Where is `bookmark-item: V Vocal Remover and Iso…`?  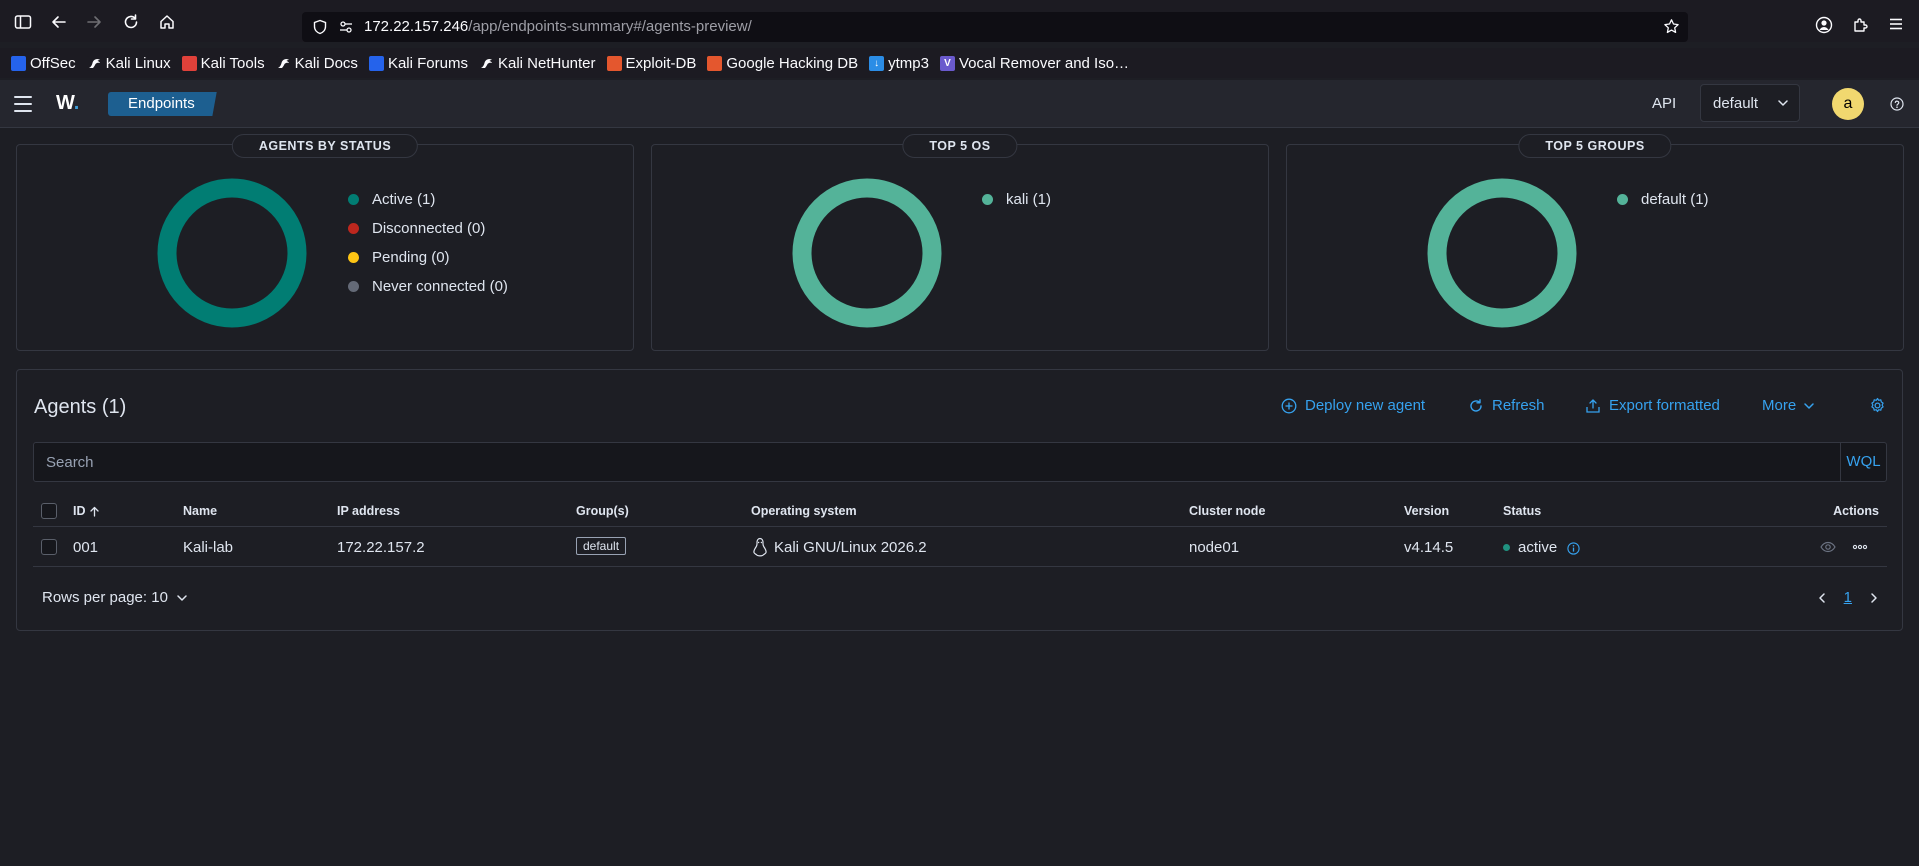 bookmark-item: V Vocal Remover and Iso… is located at coordinates (1034, 63).